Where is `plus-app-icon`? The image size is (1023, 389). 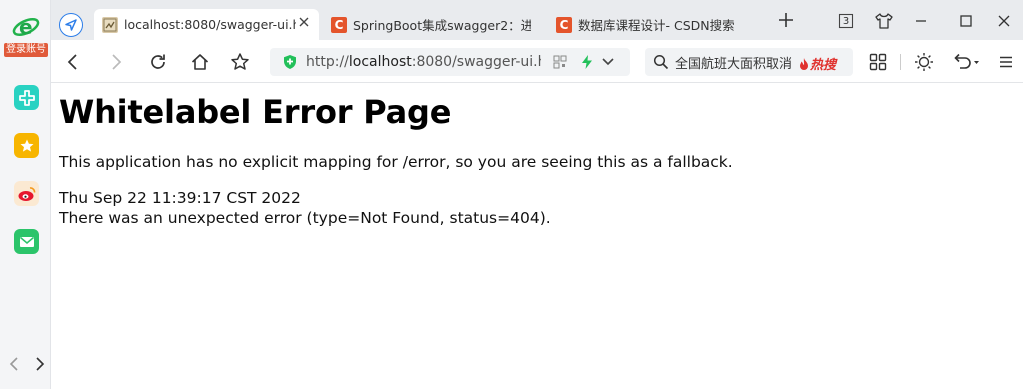 plus-app-icon is located at coordinates (26, 97).